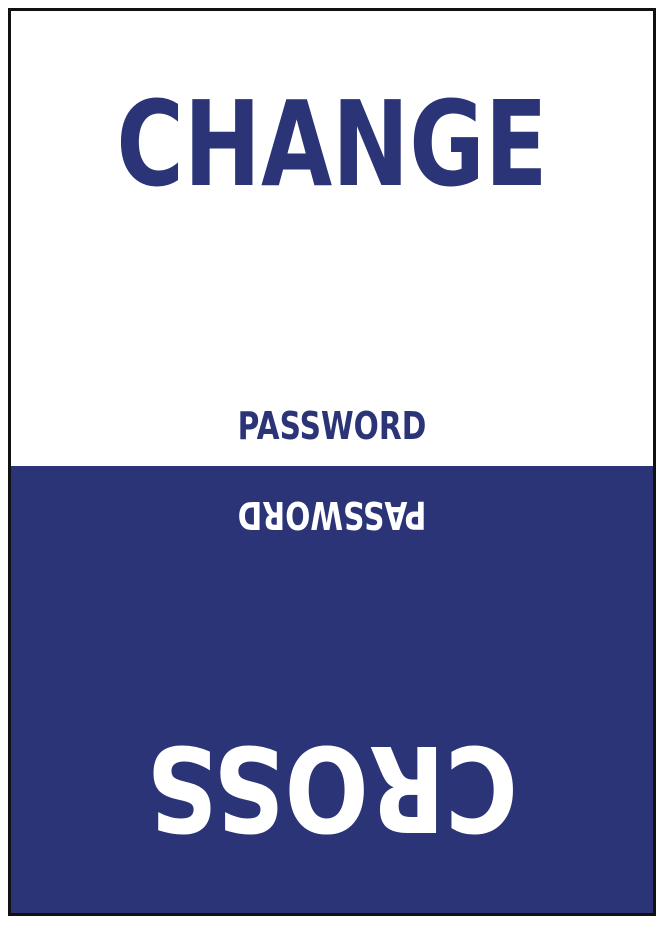  I want to click on top-sub-word: PASSWORD, so click(332, 426).